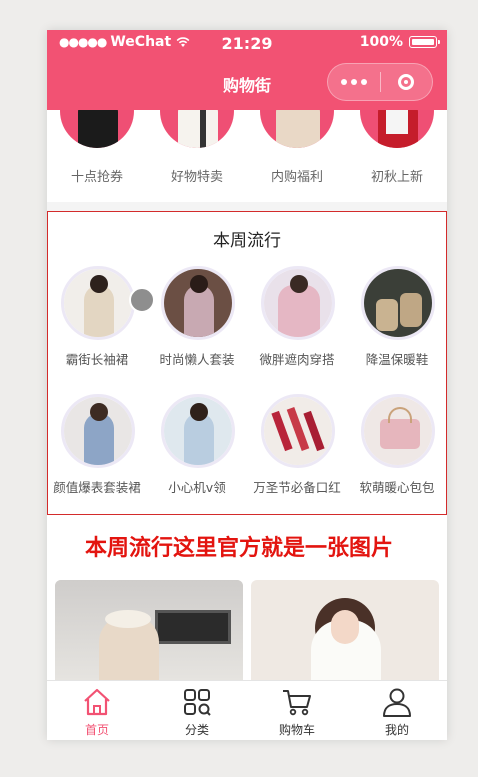 This screenshot has width=478, height=777. I want to click on tab-cart: 购物车, so click(297, 710).